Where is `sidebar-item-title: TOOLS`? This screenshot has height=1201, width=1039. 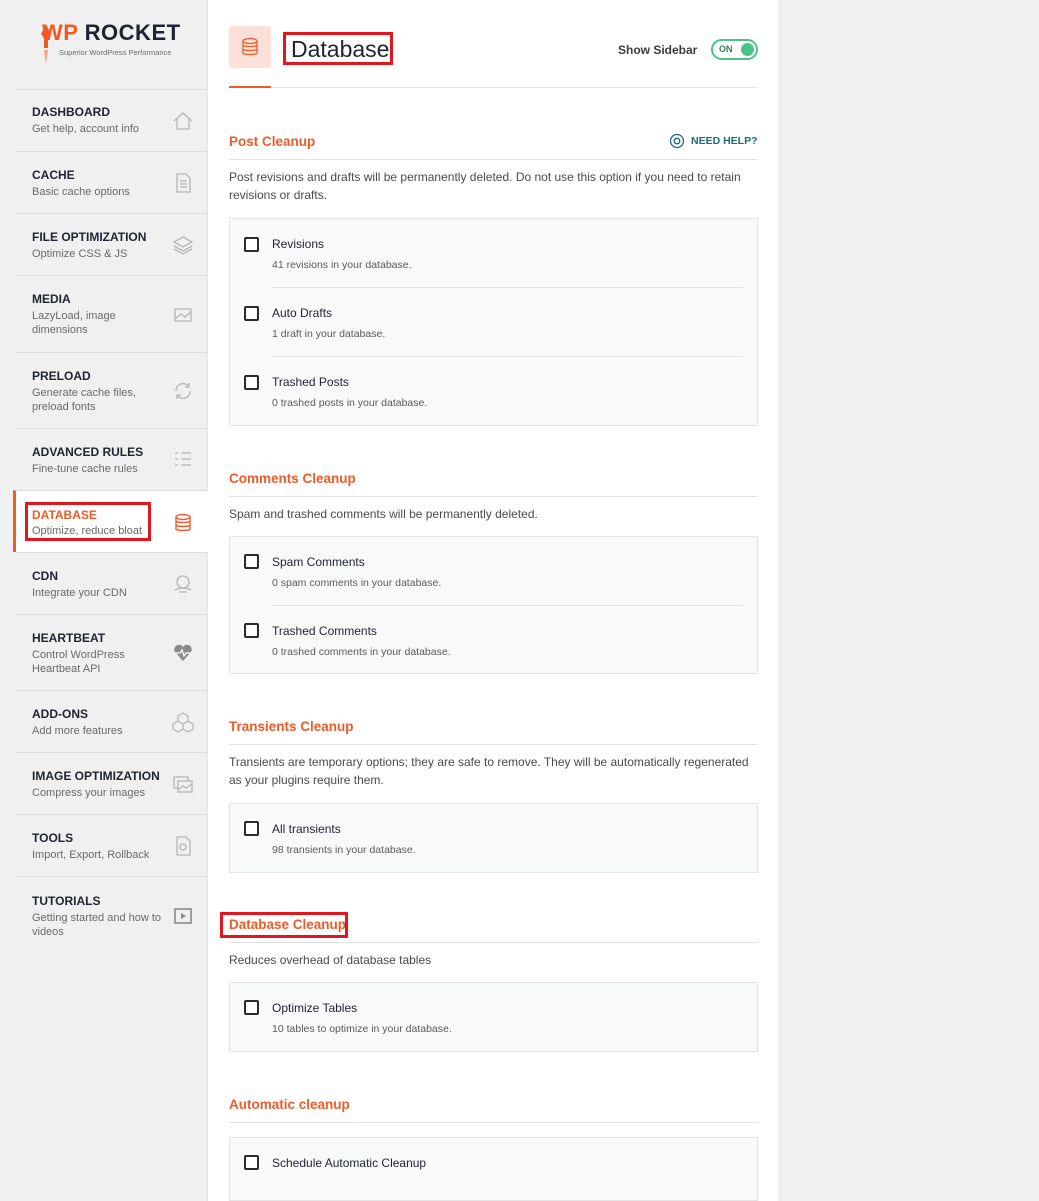
sidebar-item-title: TOOLS is located at coordinates (53, 838).